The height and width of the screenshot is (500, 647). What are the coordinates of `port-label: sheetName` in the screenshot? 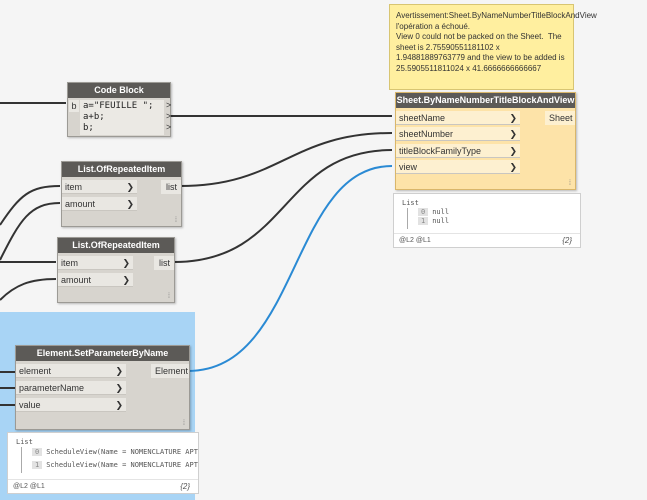 It's located at (422, 118).